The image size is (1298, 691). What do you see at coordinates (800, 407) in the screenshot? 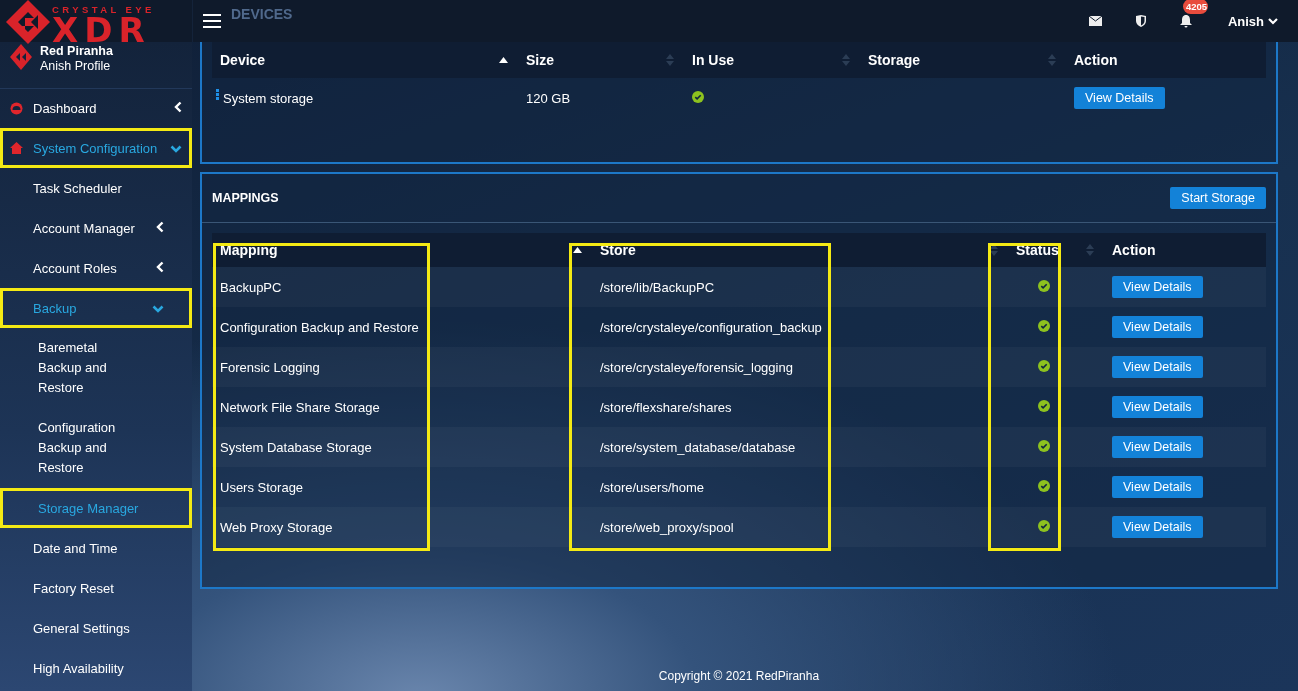
I see `table-cell: /store/flexshare/shares` at bounding box center [800, 407].